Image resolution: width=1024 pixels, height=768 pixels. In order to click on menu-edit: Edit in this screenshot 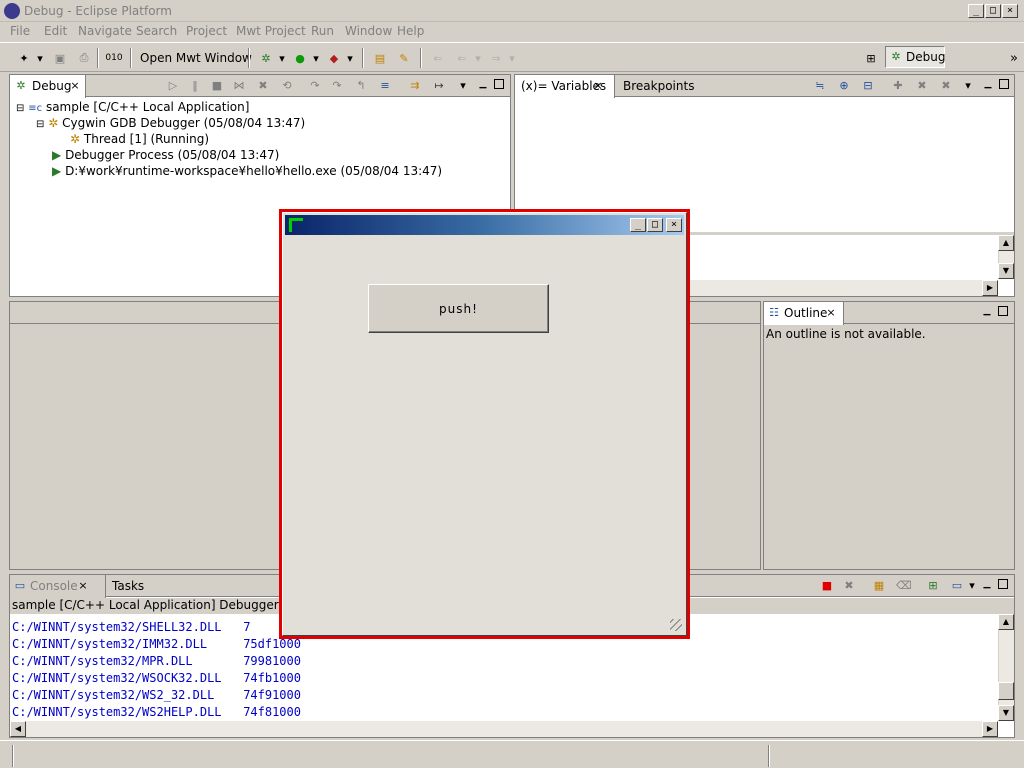, I will do `click(55, 31)`.